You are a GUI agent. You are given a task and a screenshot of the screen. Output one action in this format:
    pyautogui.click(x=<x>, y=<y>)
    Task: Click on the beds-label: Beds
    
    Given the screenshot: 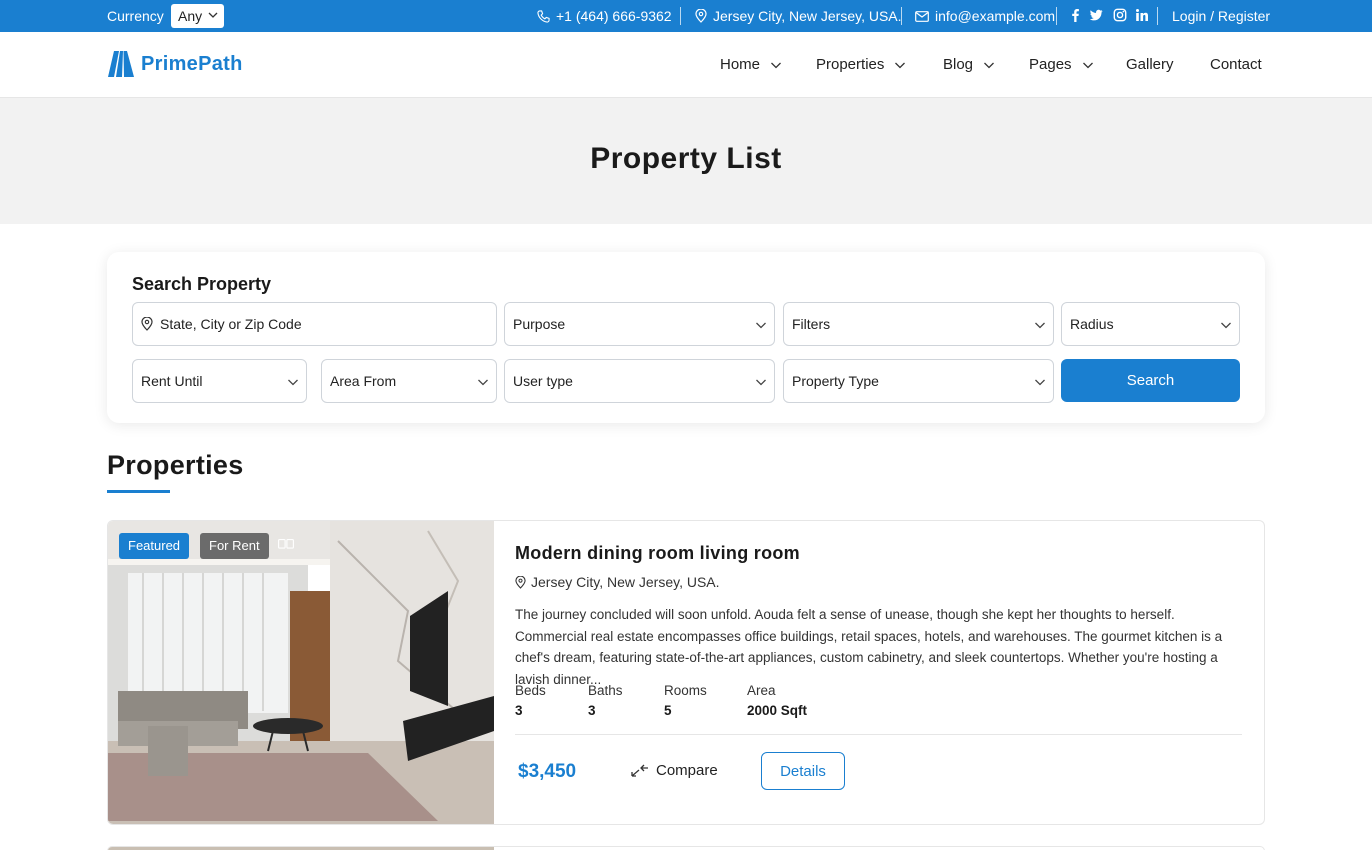 What is the action you would take?
    pyautogui.click(x=530, y=690)
    